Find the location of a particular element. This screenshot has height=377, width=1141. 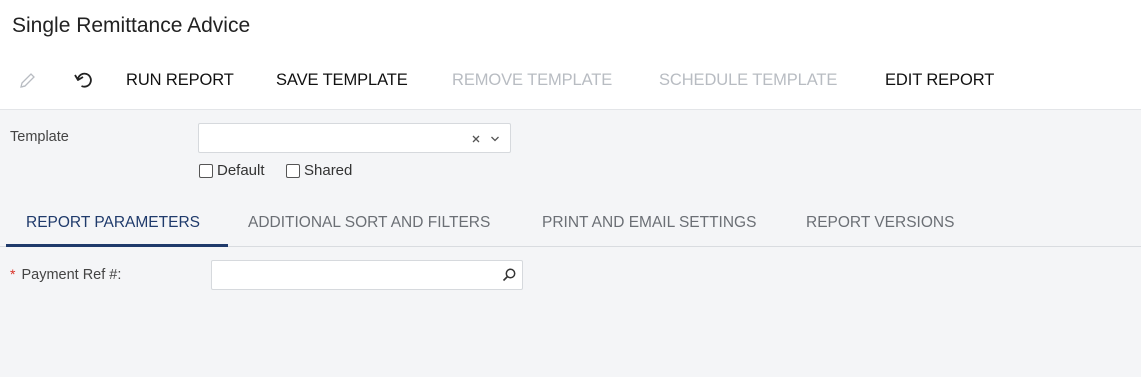

tab-report-versions: REPORT VERSIONS is located at coordinates (880, 223).